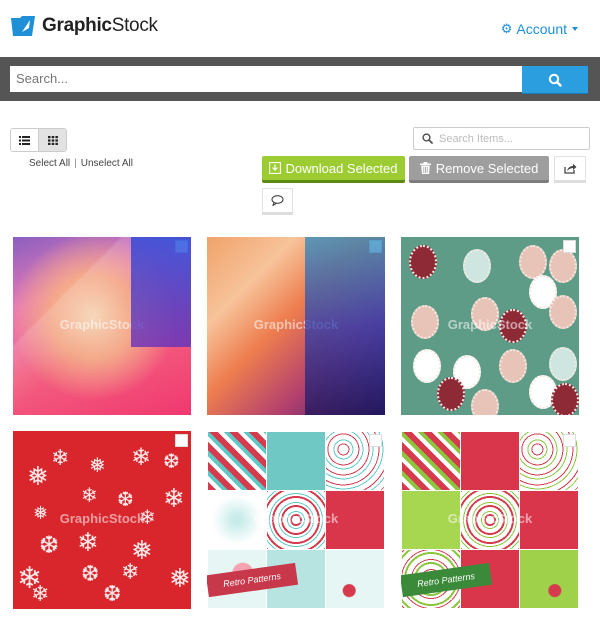 This screenshot has height=628, width=600. I want to click on folder-rocket-icon, so click(23, 26).